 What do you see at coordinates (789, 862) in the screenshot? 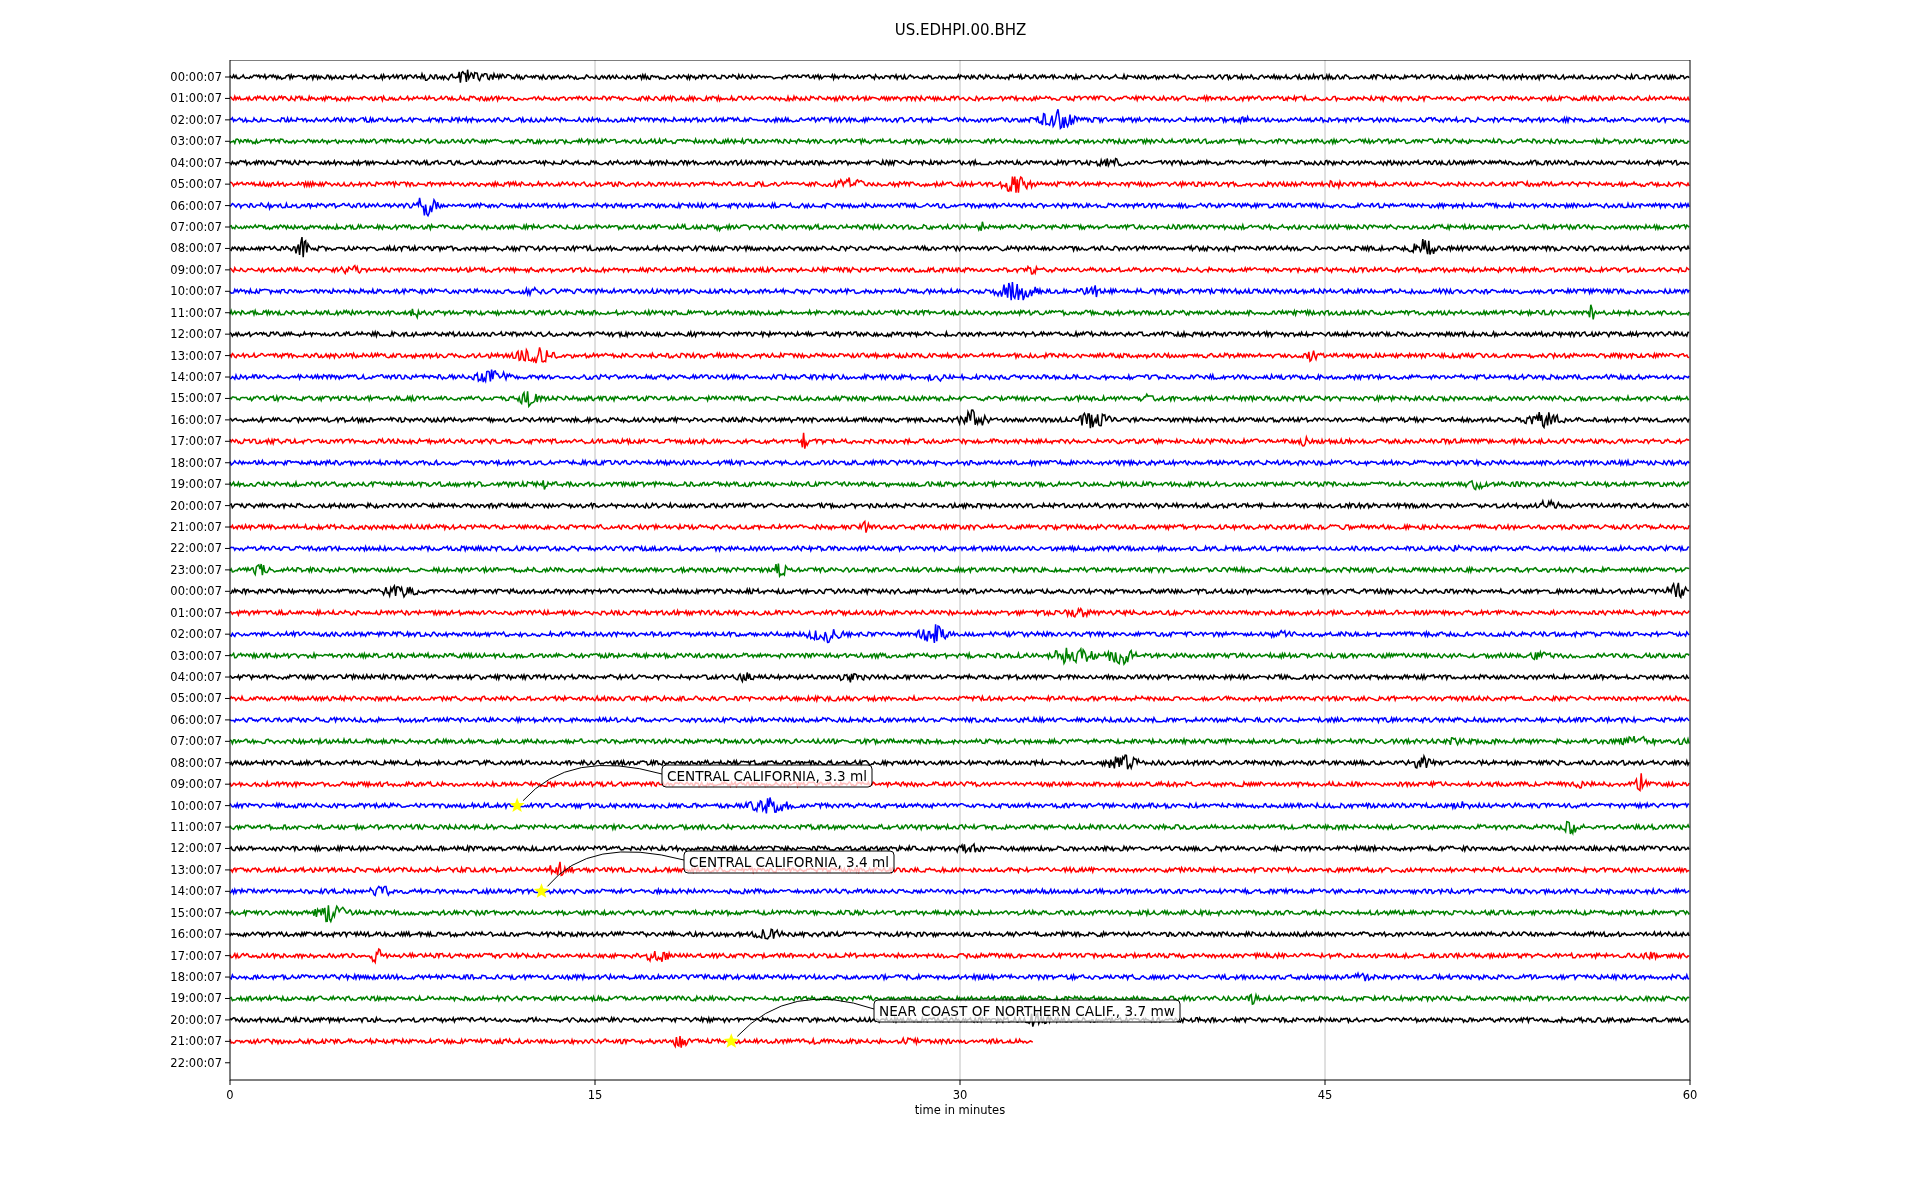
I see `event-label: CENTRAL CALIFORNIA, 3.4 ml` at bounding box center [789, 862].